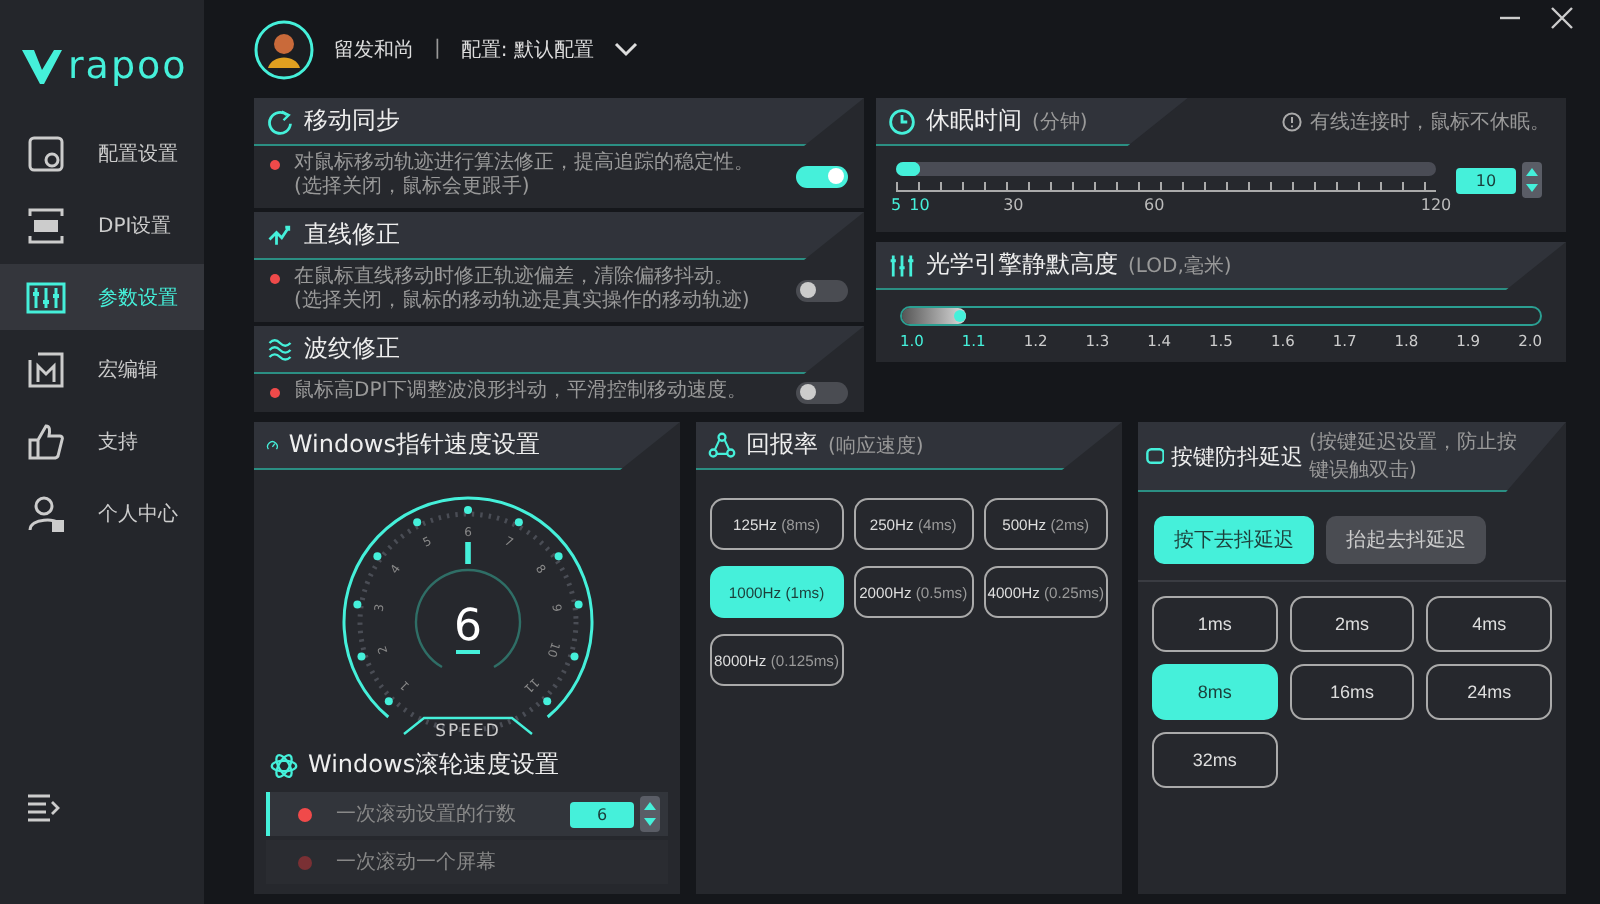 The height and width of the screenshot is (904, 1600). I want to click on description-text: 对鼠标移动轨迹进行算法修正，提高追踪的稳定性。 (选择关闭，鼠标会更跟手), so click(525, 176).